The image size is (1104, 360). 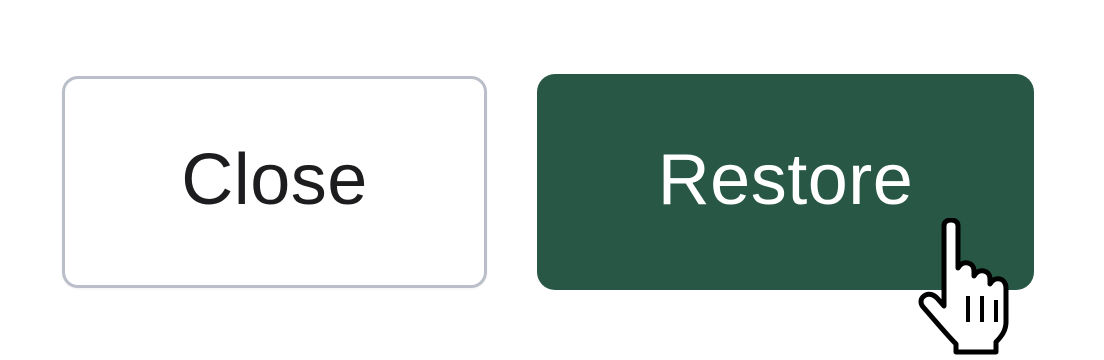 What do you see at coordinates (785, 180) in the screenshot?
I see `restore-button-label: Restore` at bounding box center [785, 180].